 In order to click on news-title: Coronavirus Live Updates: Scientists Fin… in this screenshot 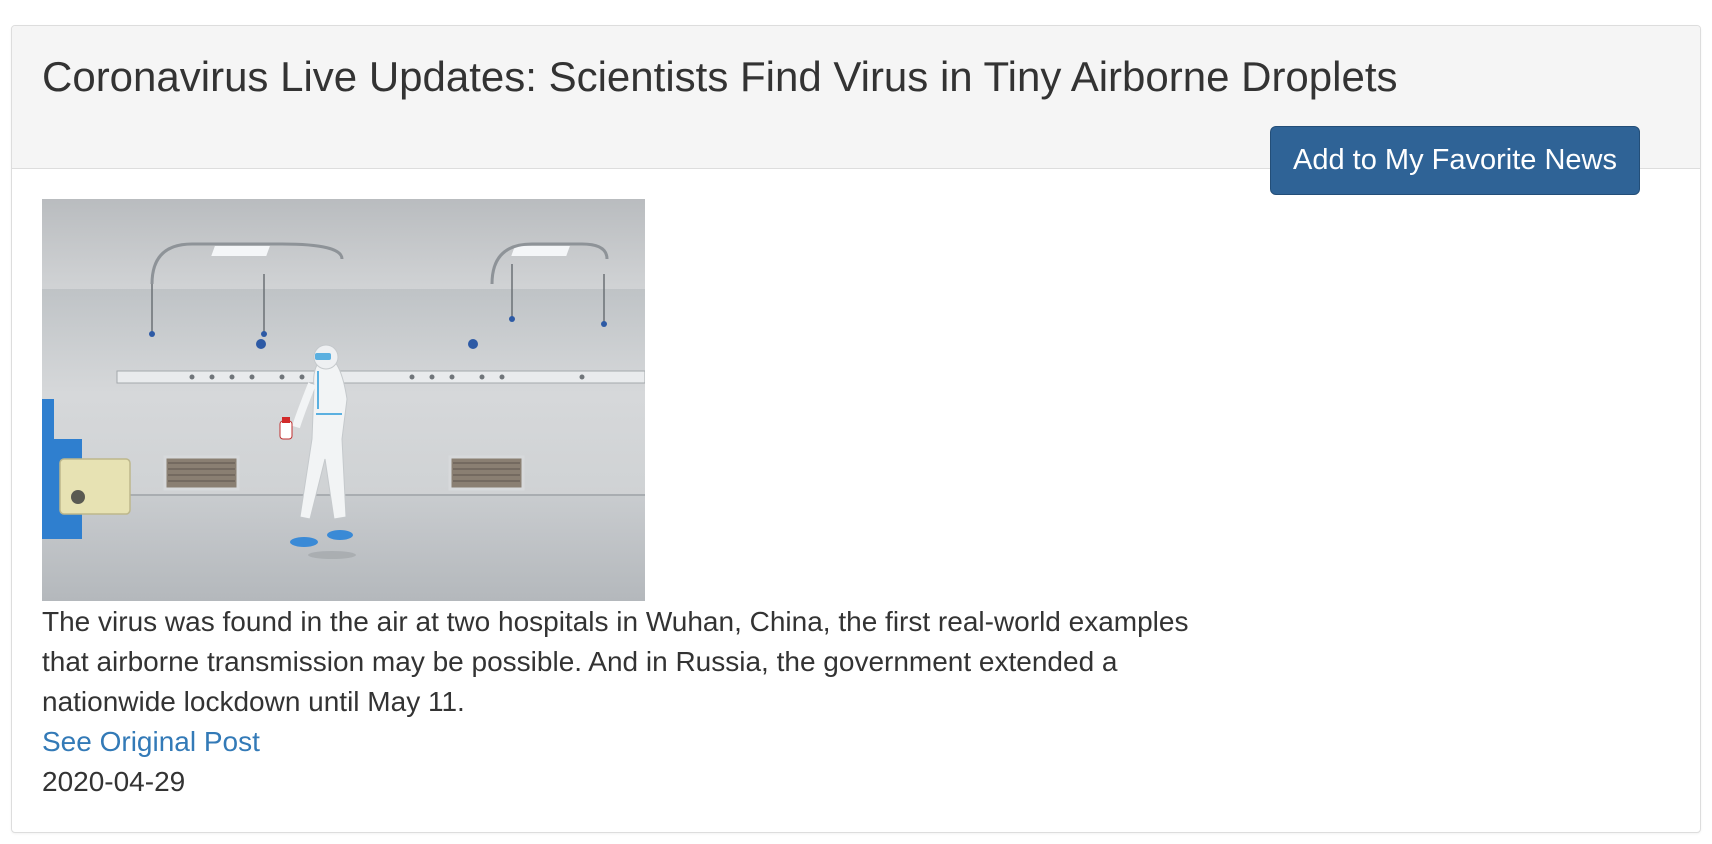, I will do `click(720, 76)`.